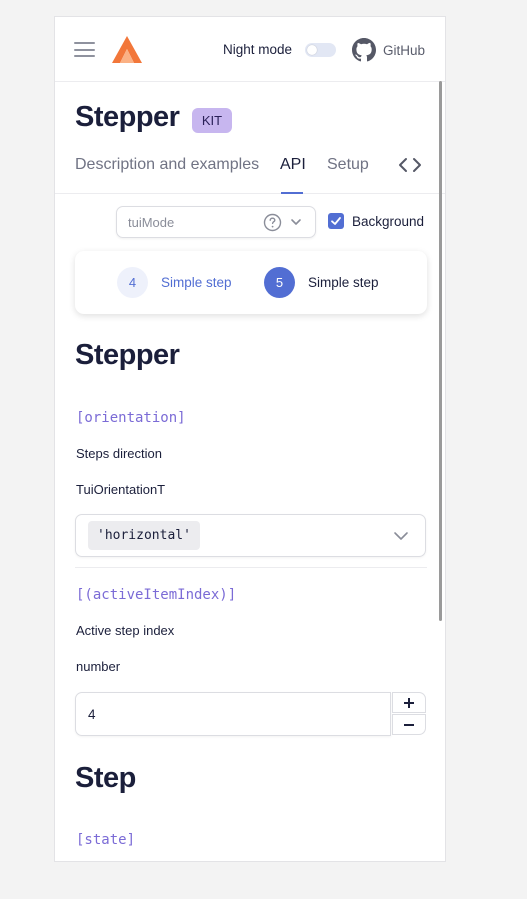  Describe the element at coordinates (272, 222) in the screenshot. I see `help-icon` at that location.